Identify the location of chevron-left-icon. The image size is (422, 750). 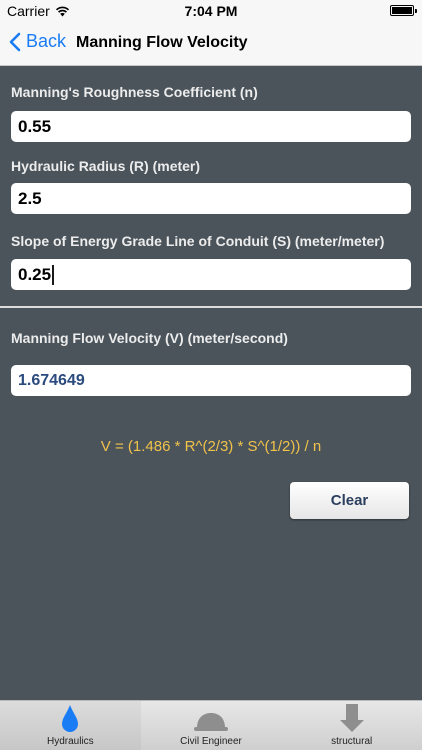
(15, 41).